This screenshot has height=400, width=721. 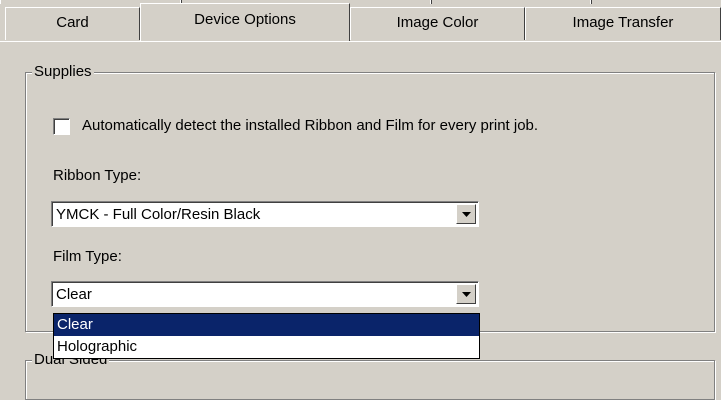 What do you see at coordinates (87, 256) in the screenshot?
I see `film-type-label: Film Type:` at bounding box center [87, 256].